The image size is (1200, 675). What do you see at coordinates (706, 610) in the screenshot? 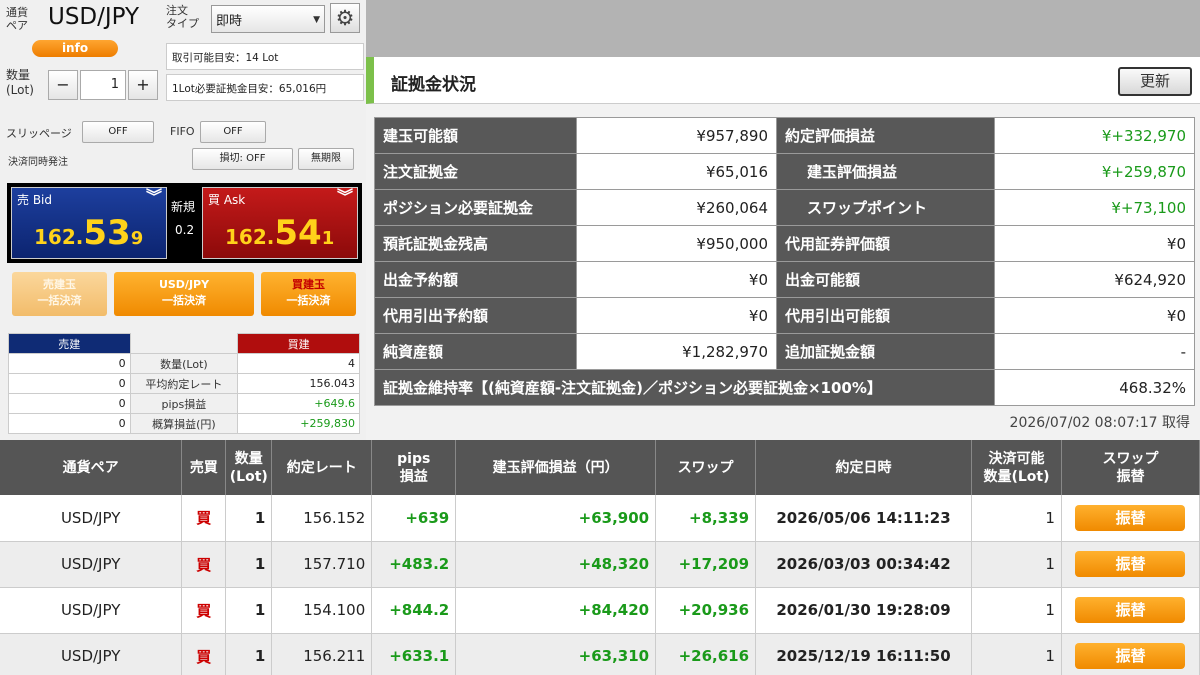
I see `swap-cell: +20,936` at bounding box center [706, 610].